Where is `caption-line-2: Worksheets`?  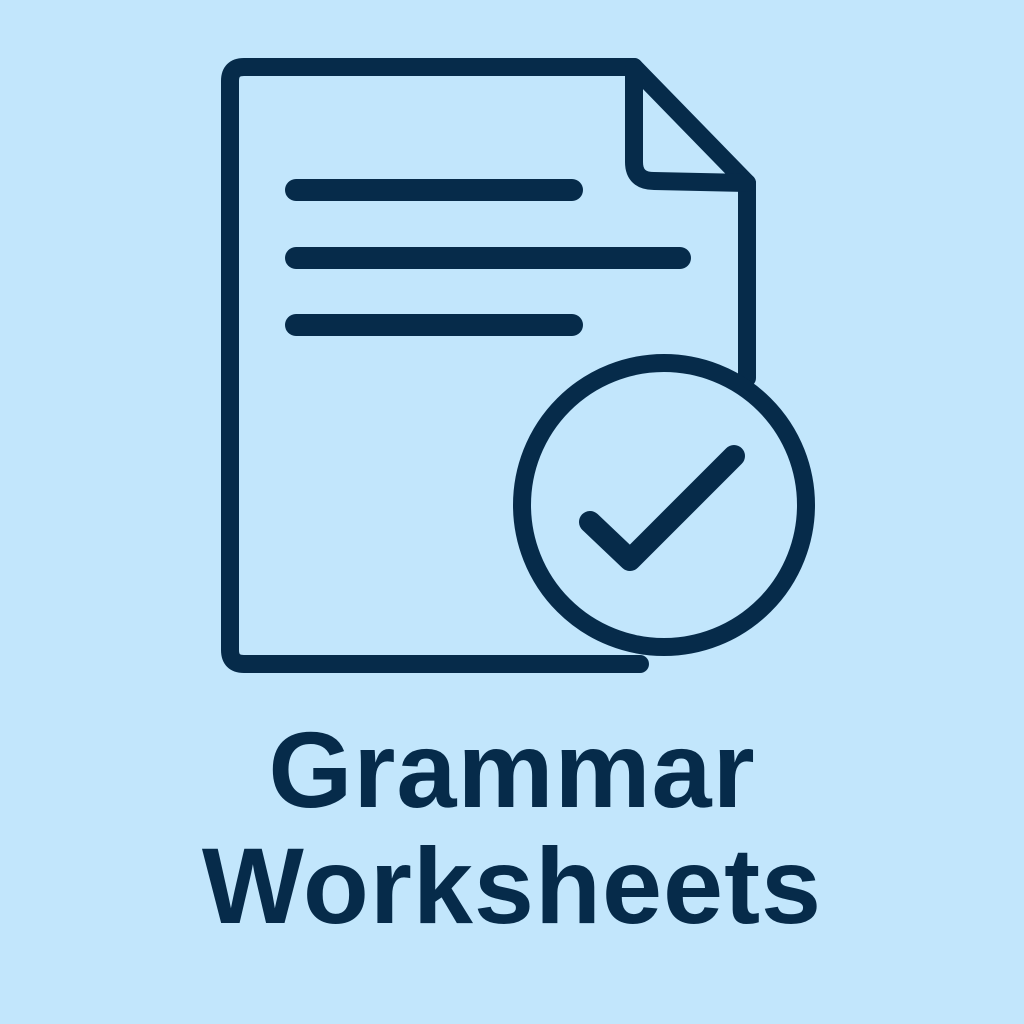 caption-line-2: Worksheets is located at coordinates (512, 885).